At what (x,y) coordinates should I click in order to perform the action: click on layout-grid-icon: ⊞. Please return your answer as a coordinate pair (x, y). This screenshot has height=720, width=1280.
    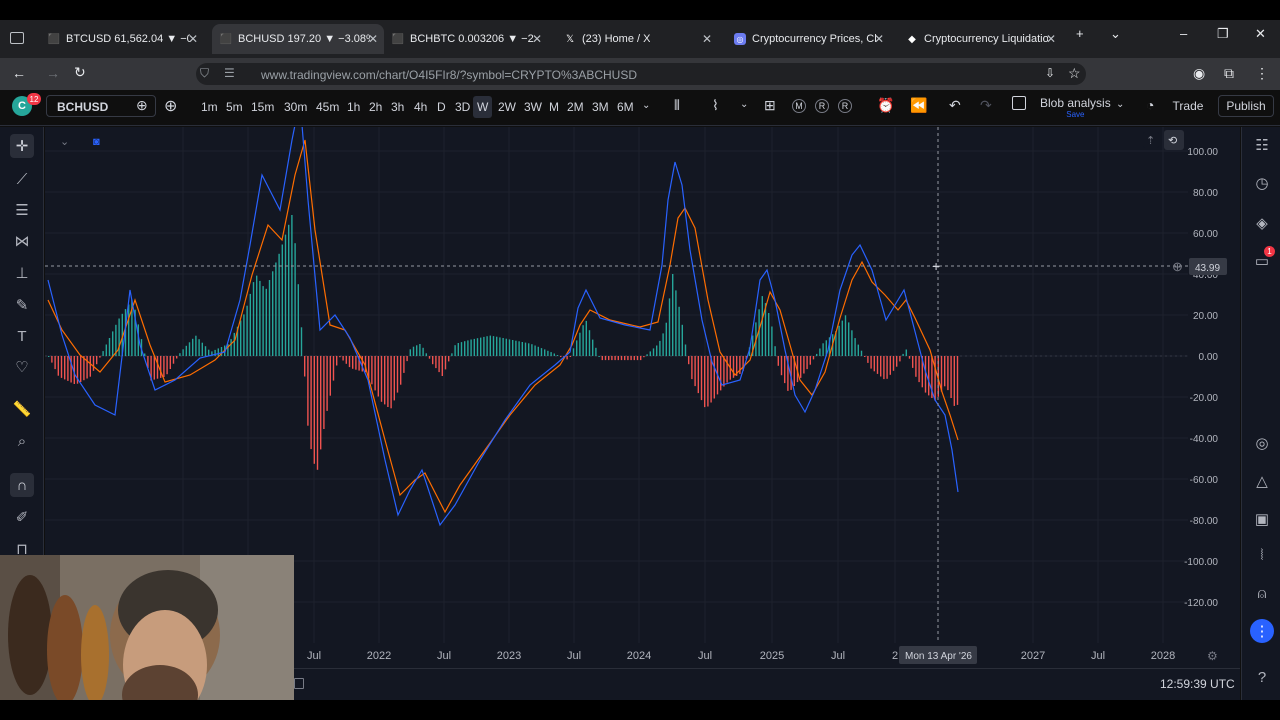
    Looking at the image, I should click on (770, 105).